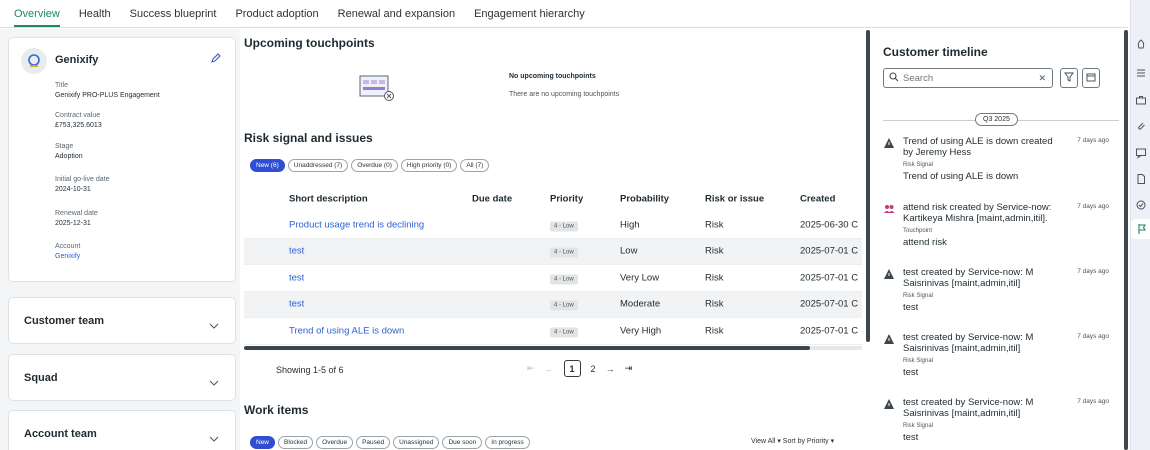  Describe the element at coordinates (82, 184) in the screenshot. I see `field-initial-go-live: Initial go-live date 2024-10-31` at that location.